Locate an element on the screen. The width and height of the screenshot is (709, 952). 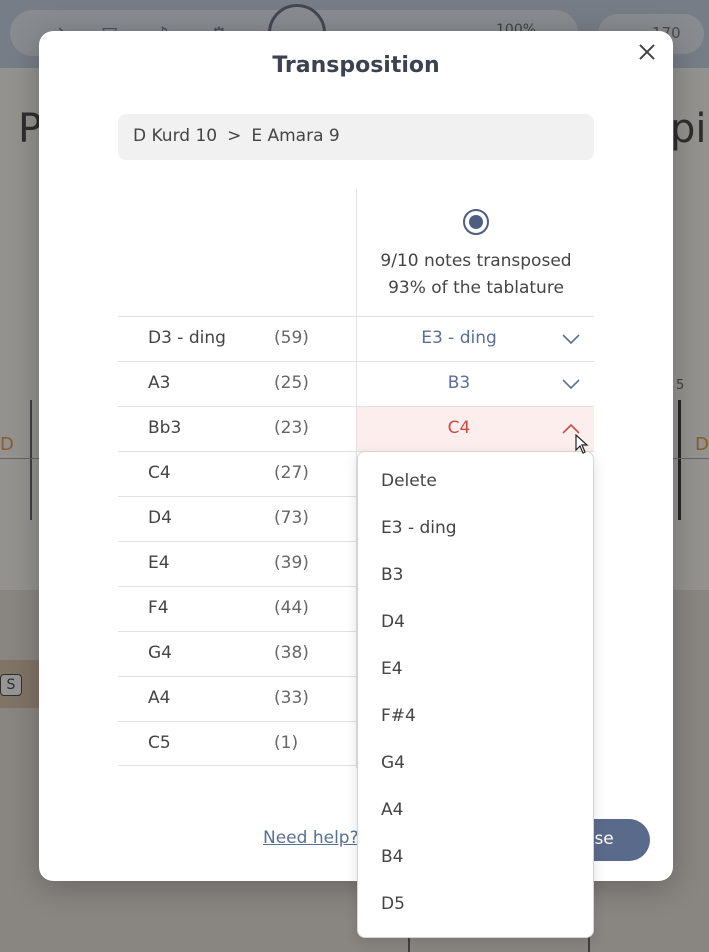
target-note-value: E3 - ding is located at coordinates (459, 338).